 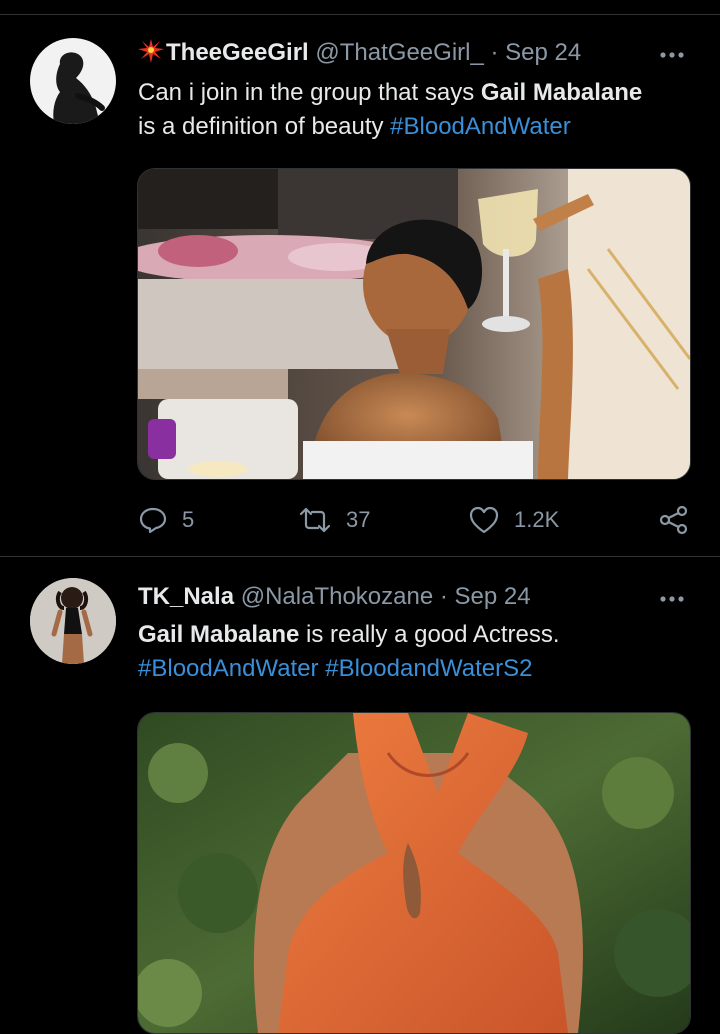 What do you see at coordinates (264, 126) in the screenshot?
I see `text-segment: is a definition of beauty` at bounding box center [264, 126].